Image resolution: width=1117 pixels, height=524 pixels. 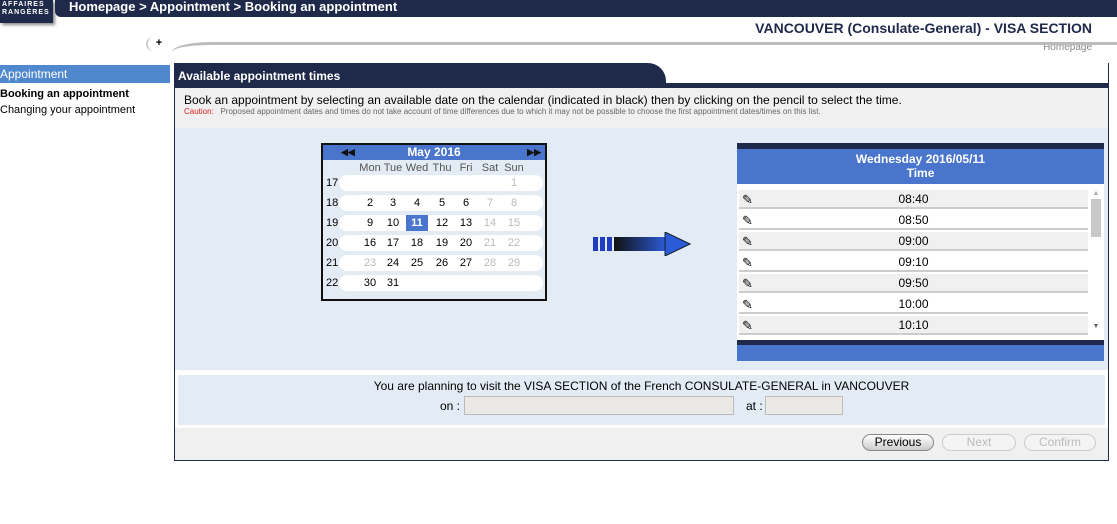 I want to click on calendar-day: 22, so click(x=514, y=243).